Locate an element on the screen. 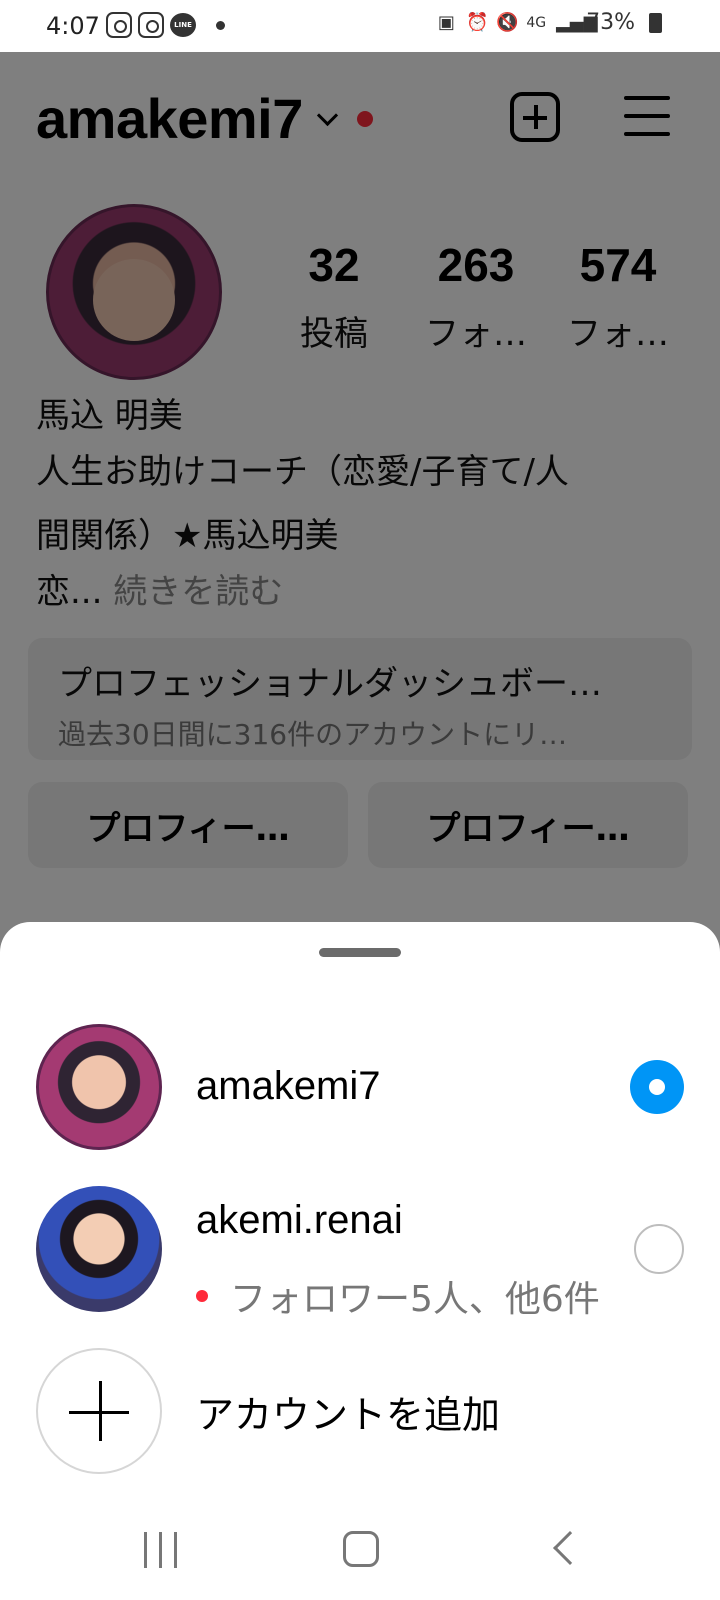 The height and width of the screenshot is (1600, 720). lock-icon: ▣ is located at coordinates (446, 22).